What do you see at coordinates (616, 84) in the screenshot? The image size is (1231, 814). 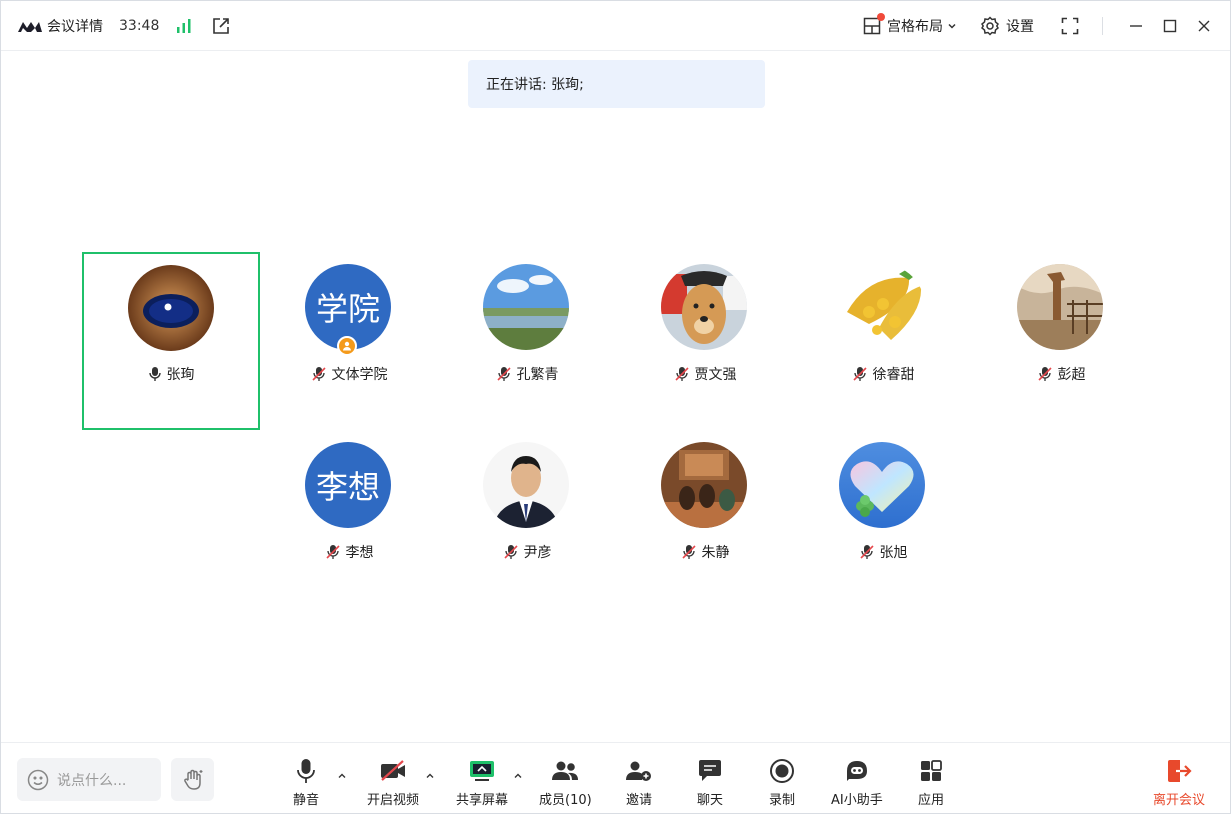 I see `active-speaker-banner: 正在讲话: 张珣;` at bounding box center [616, 84].